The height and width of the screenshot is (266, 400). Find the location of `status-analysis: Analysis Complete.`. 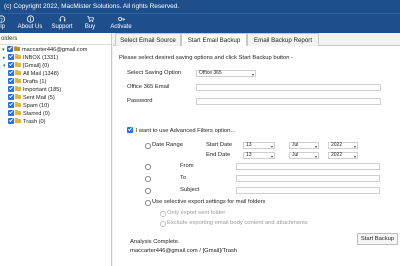

status-analysis: Analysis Complete. is located at coordinates (155, 242).